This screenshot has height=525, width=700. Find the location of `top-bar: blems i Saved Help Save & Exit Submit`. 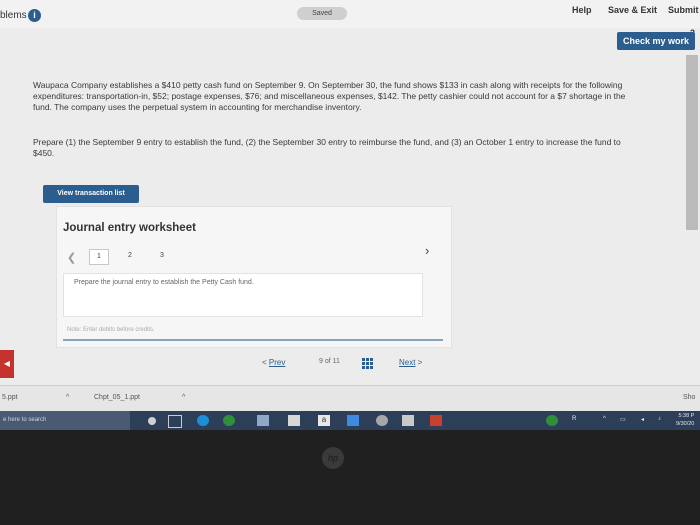

top-bar: blems i Saved Help Save & Exit Submit is located at coordinates (350, 14).